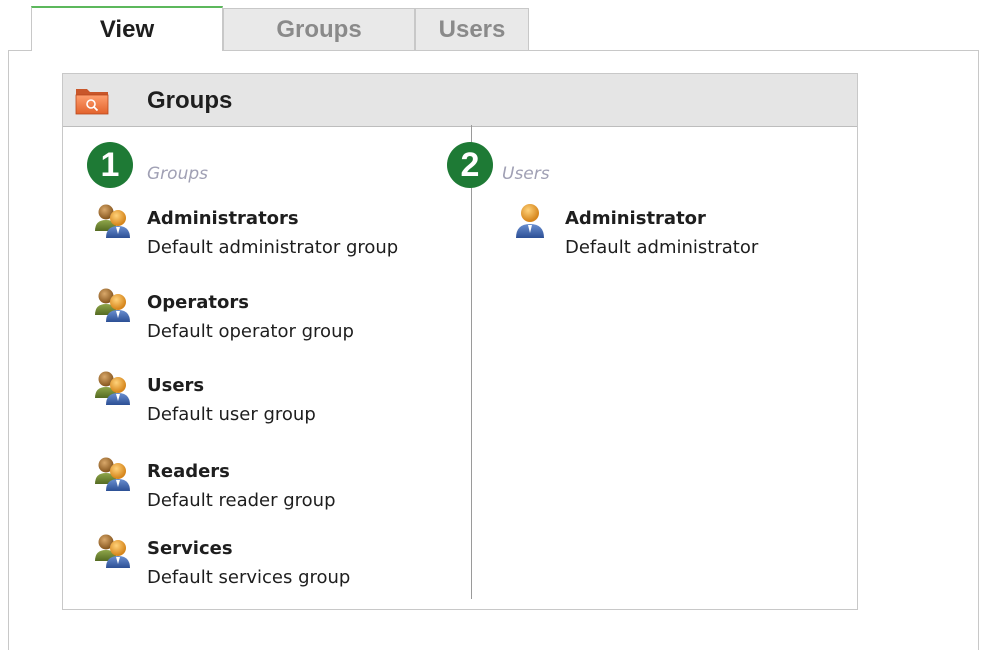 The height and width of the screenshot is (650, 981). I want to click on group-description: Default services group, so click(249, 577).